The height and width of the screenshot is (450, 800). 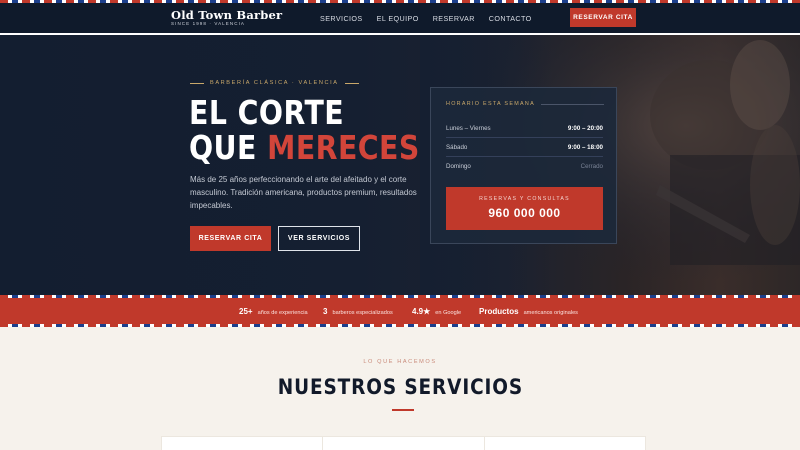 What do you see at coordinates (400, 362) in the screenshot?
I see `services-eyebrow: LO QUE HACEMOS` at bounding box center [400, 362].